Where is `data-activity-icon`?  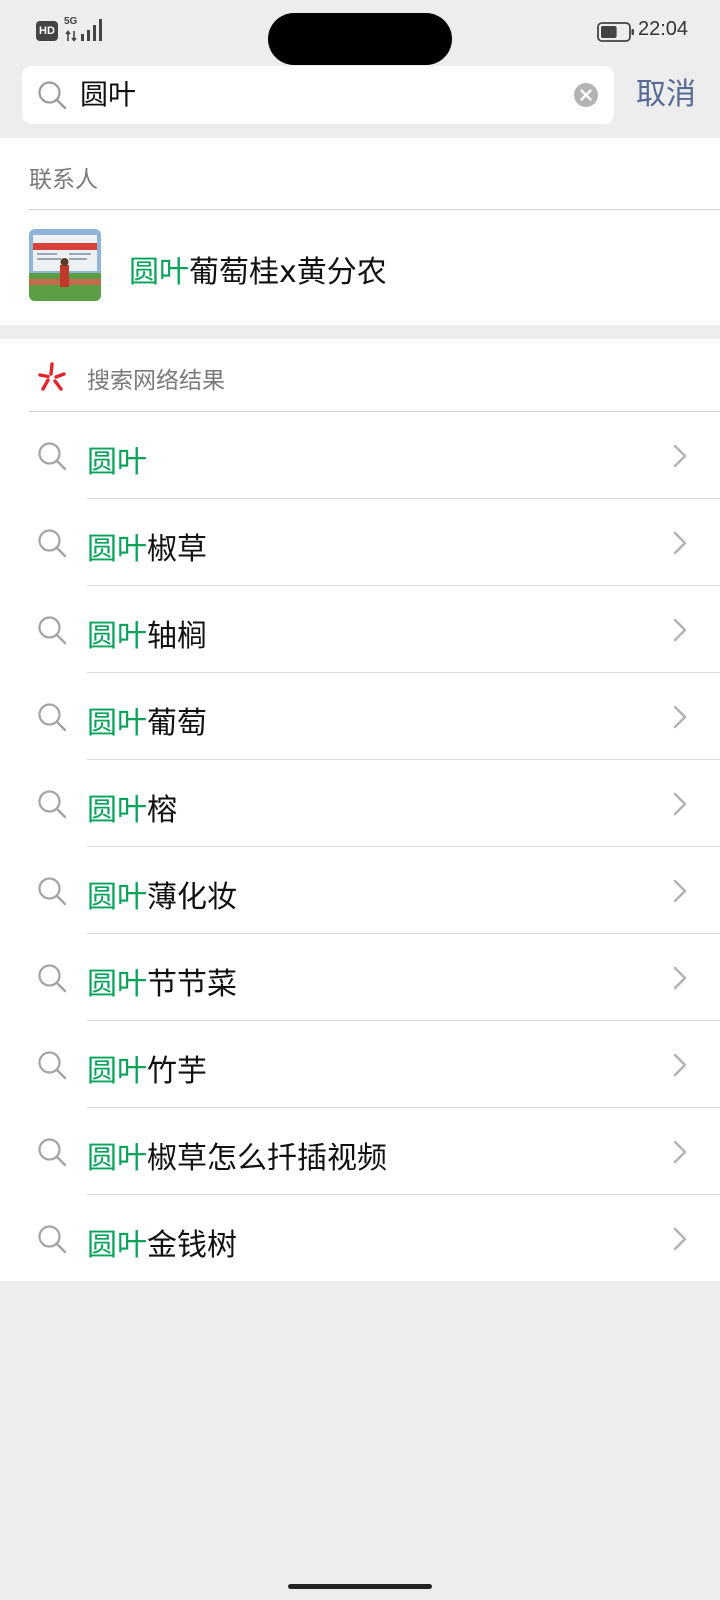 data-activity-icon is located at coordinates (71, 36).